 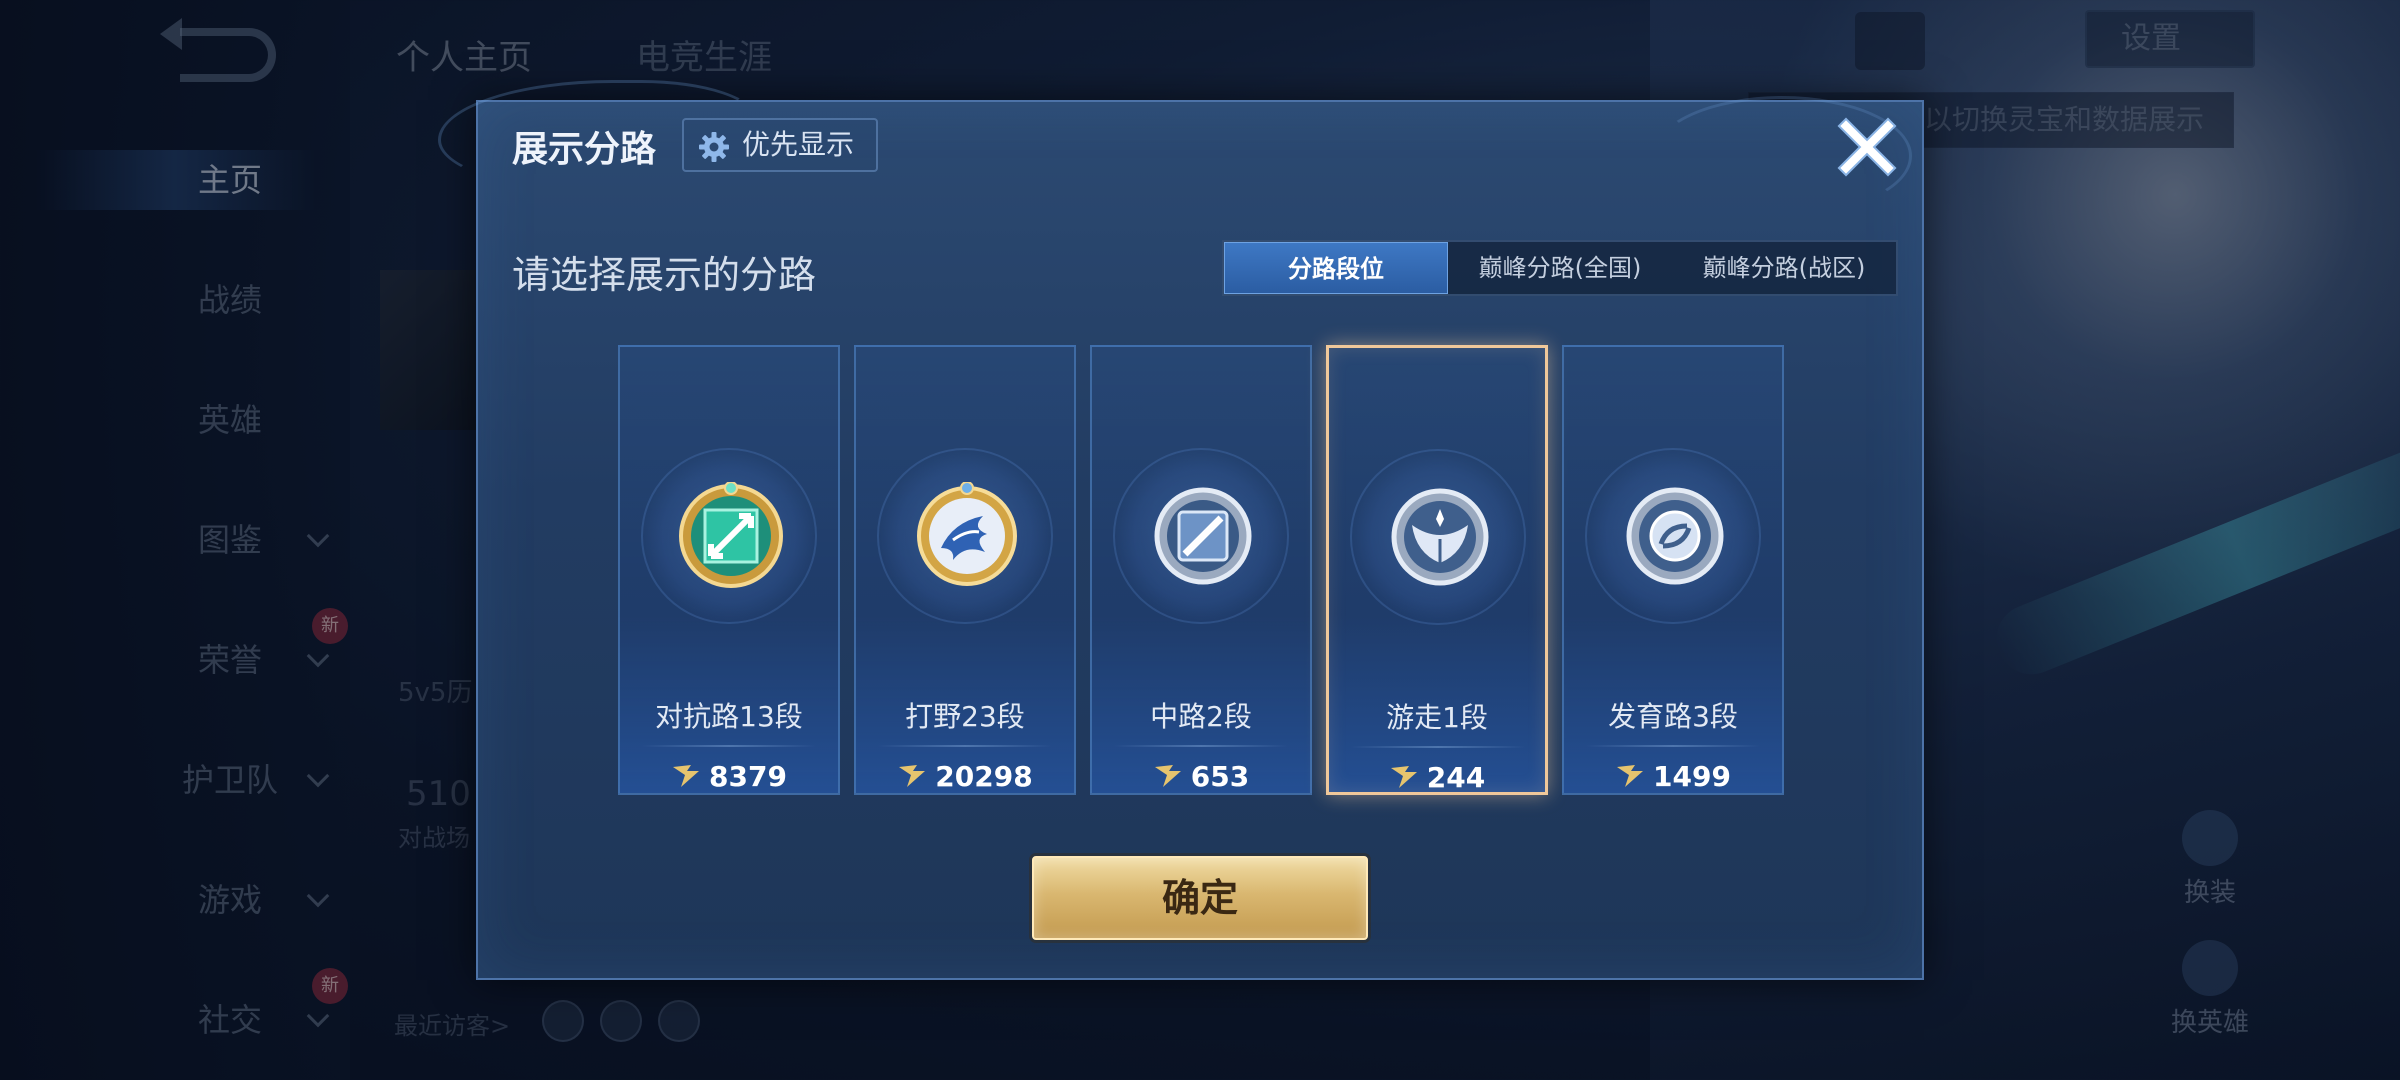 What do you see at coordinates (664, 275) in the screenshot?
I see `dialog-subtitle: 请选择展示的分路` at bounding box center [664, 275].